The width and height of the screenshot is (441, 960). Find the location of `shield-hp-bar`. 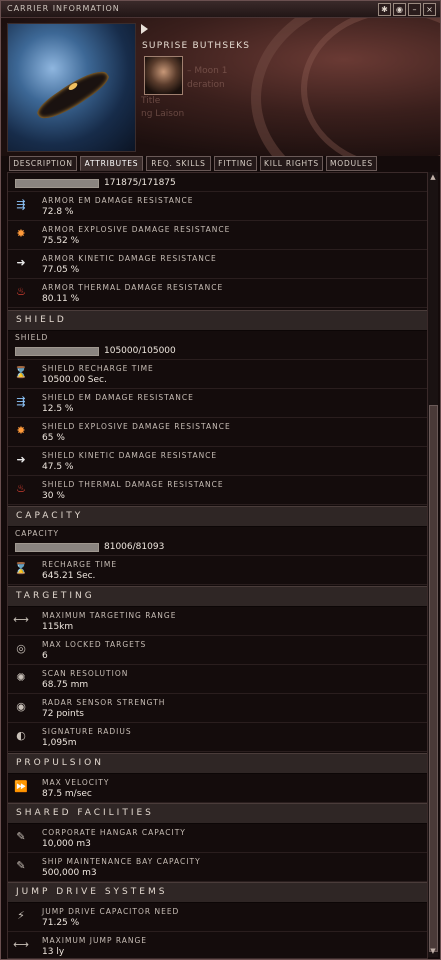

shield-hp-bar is located at coordinates (57, 351).